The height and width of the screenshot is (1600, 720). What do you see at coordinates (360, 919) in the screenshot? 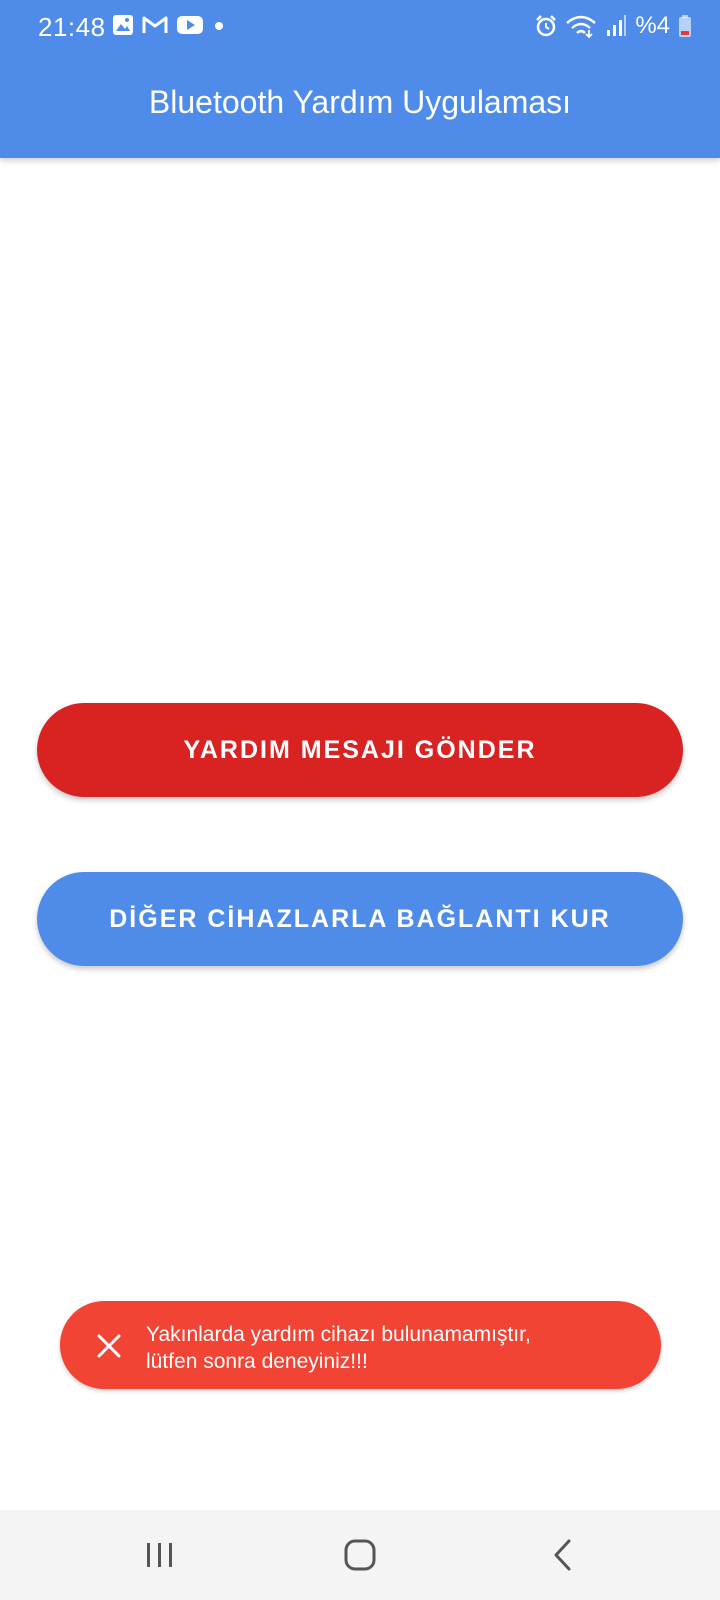
I see `connect-devices-button: DİĞER CİHAZLARLA BAĞLANTI KUR` at bounding box center [360, 919].